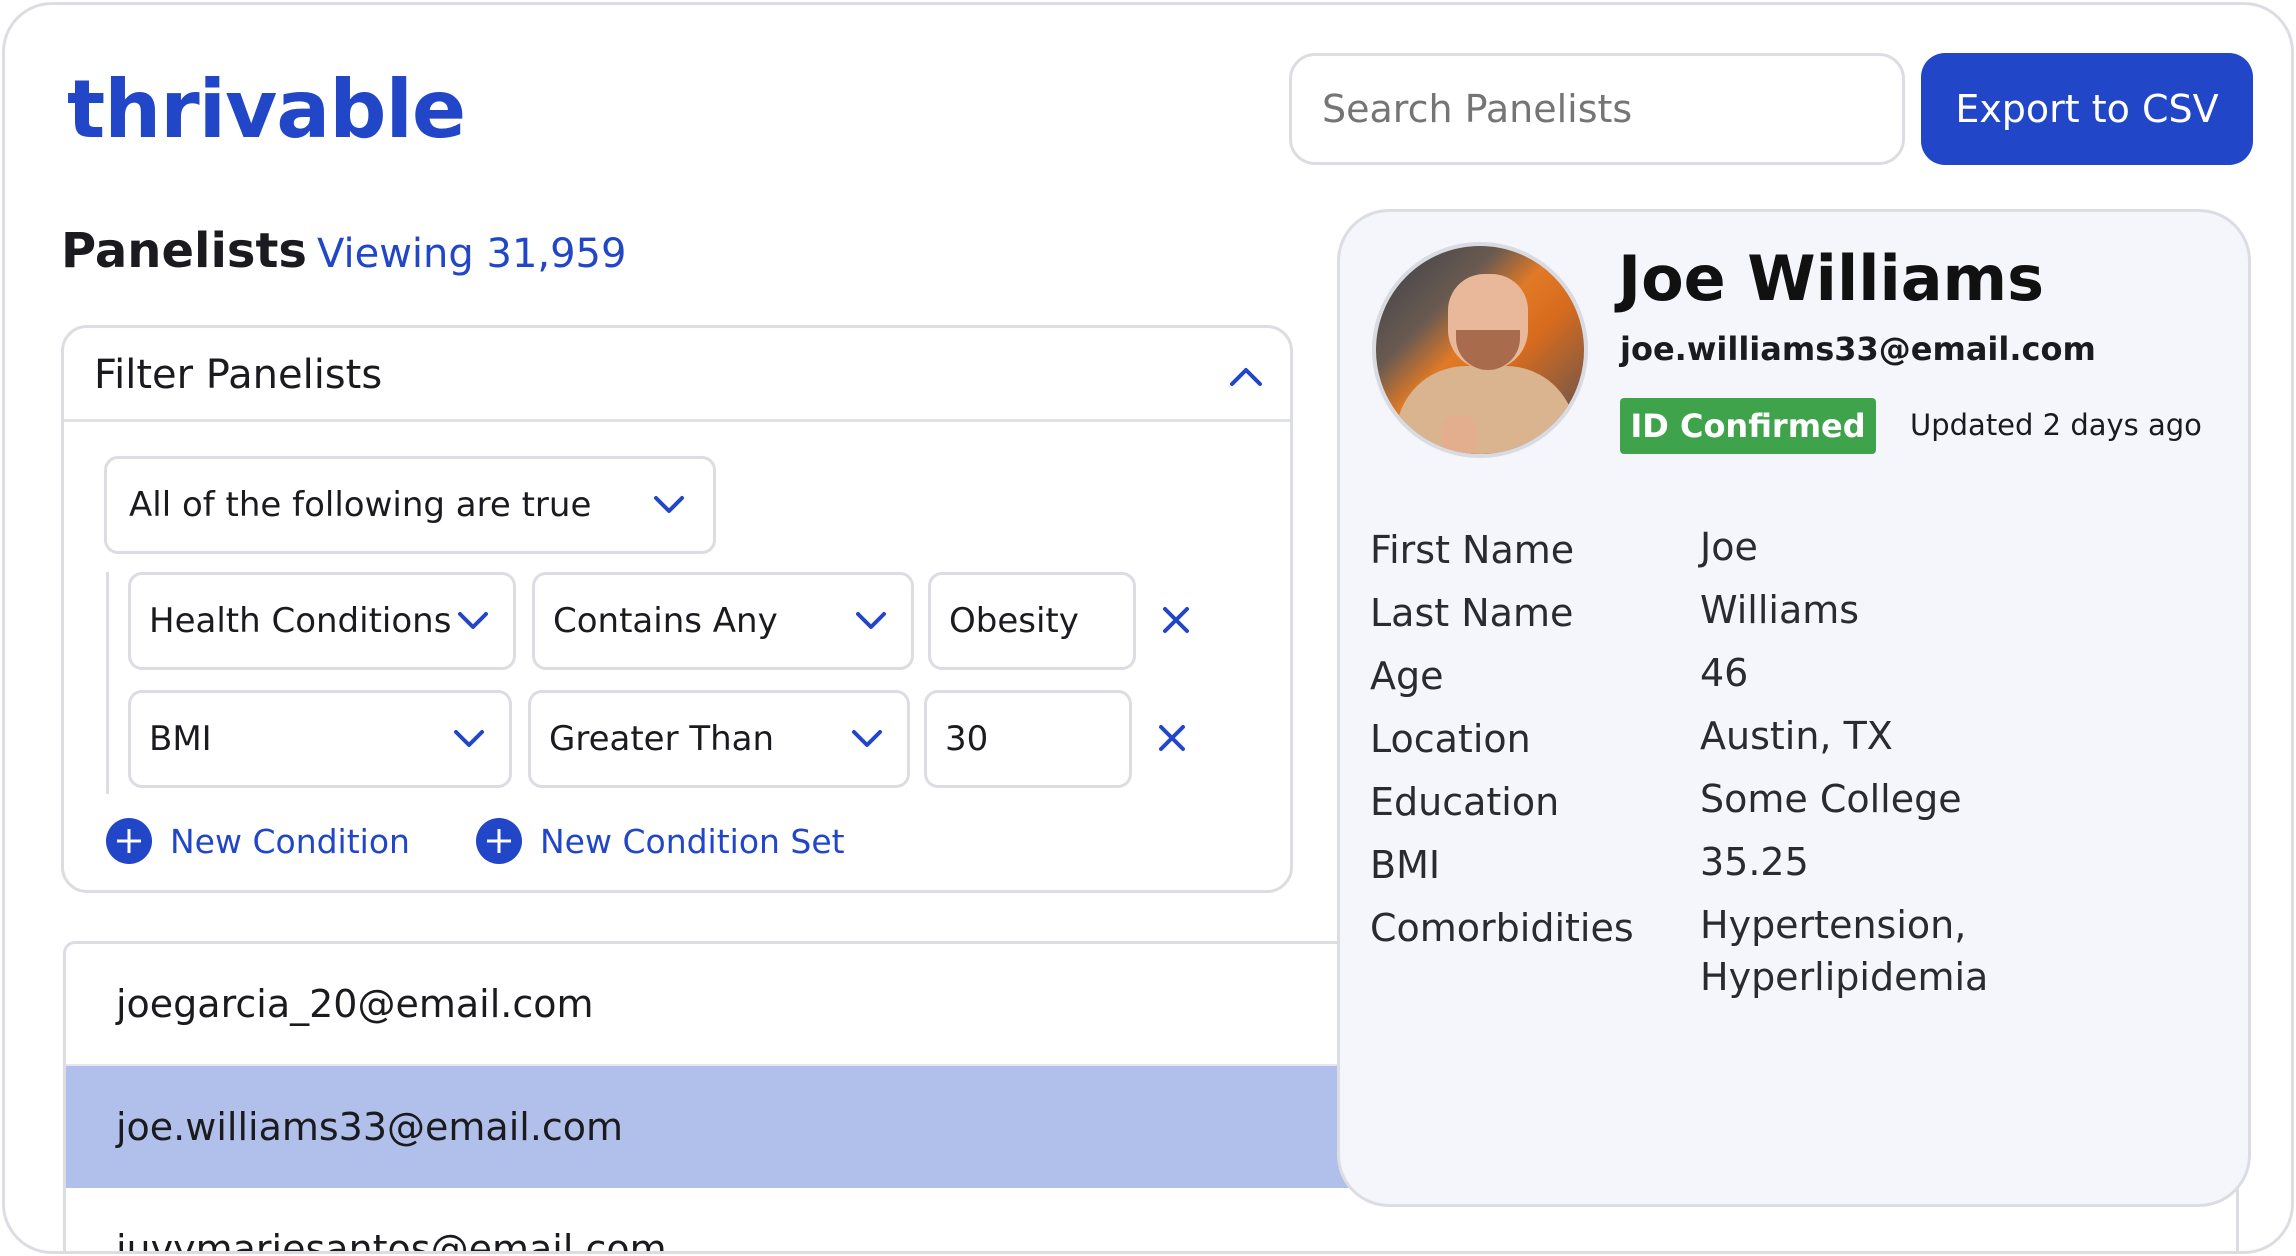 The image size is (2296, 1256). What do you see at coordinates (290, 841) in the screenshot?
I see `new-condition-label: New Condition` at bounding box center [290, 841].